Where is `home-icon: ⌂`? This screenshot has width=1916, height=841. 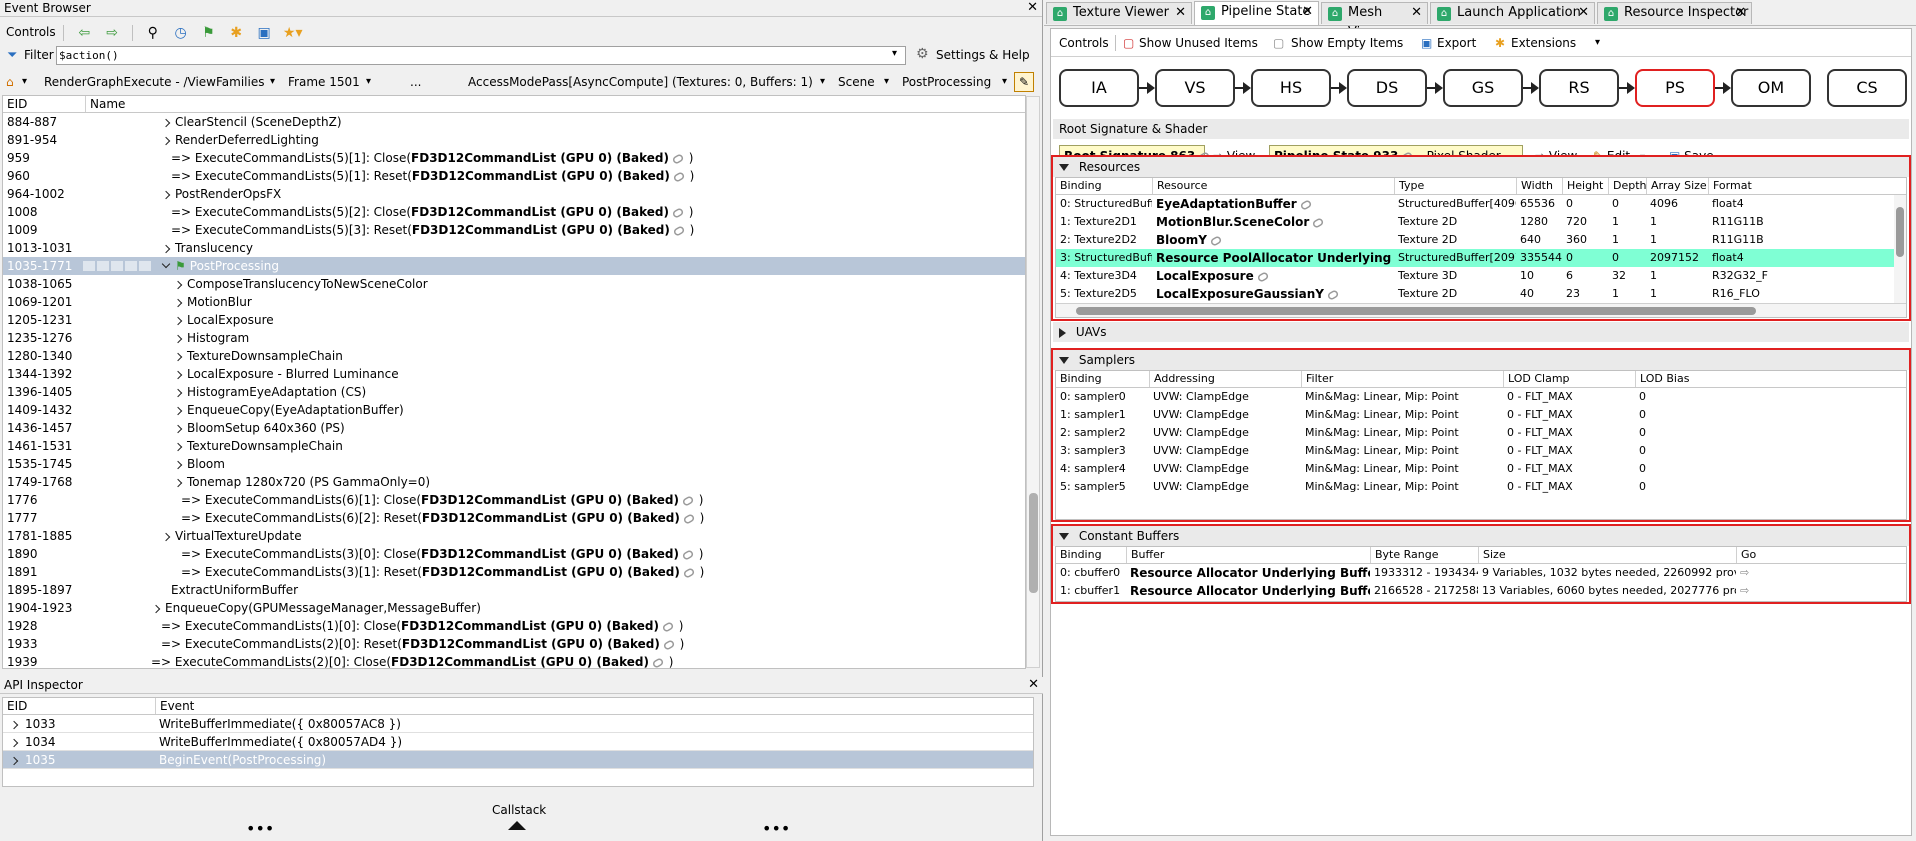 home-icon: ⌂ is located at coordinates (10, 82).